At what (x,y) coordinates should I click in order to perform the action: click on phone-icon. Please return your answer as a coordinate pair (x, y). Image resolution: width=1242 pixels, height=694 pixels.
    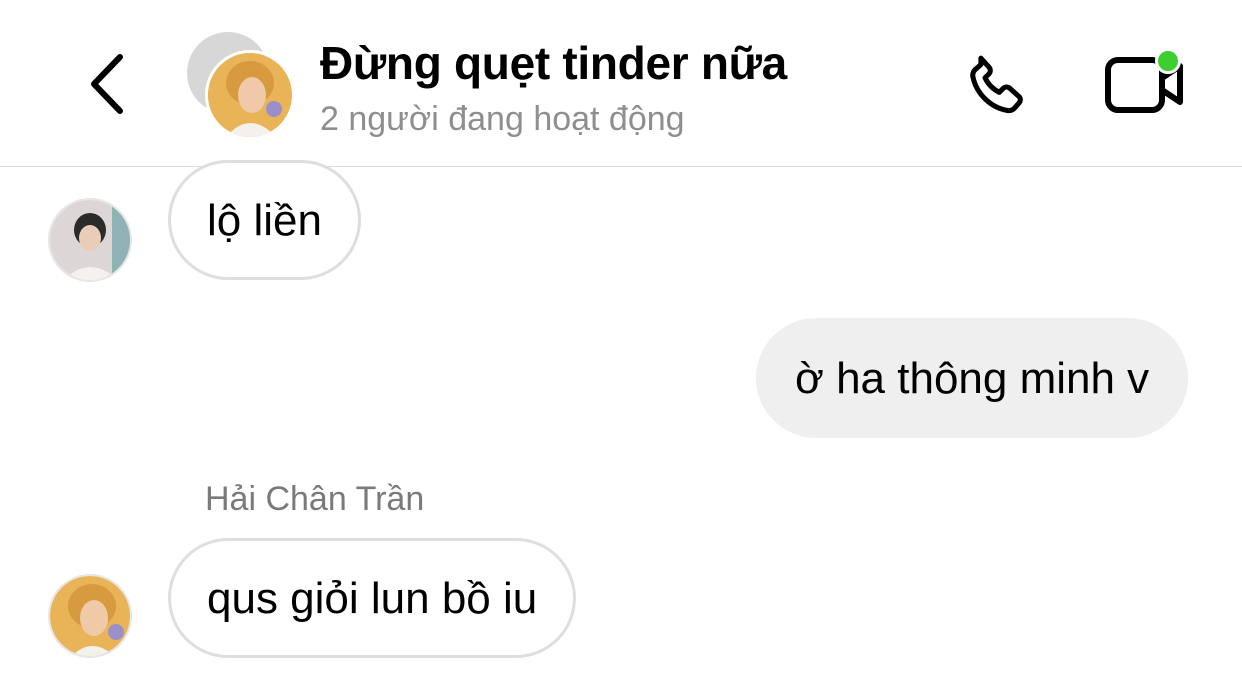
    Looking at the image, I should click on (996, 84).